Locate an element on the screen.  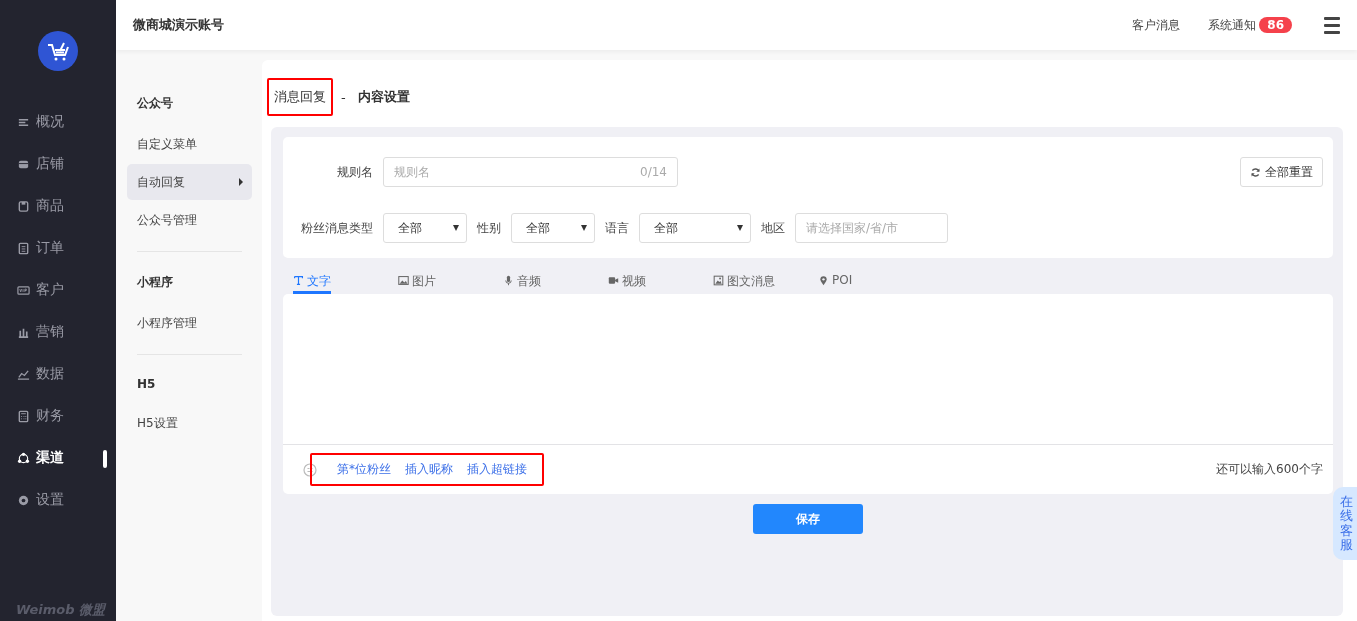
placeholder: 请选择国家/省/市 is located at coordinates (852, 228).